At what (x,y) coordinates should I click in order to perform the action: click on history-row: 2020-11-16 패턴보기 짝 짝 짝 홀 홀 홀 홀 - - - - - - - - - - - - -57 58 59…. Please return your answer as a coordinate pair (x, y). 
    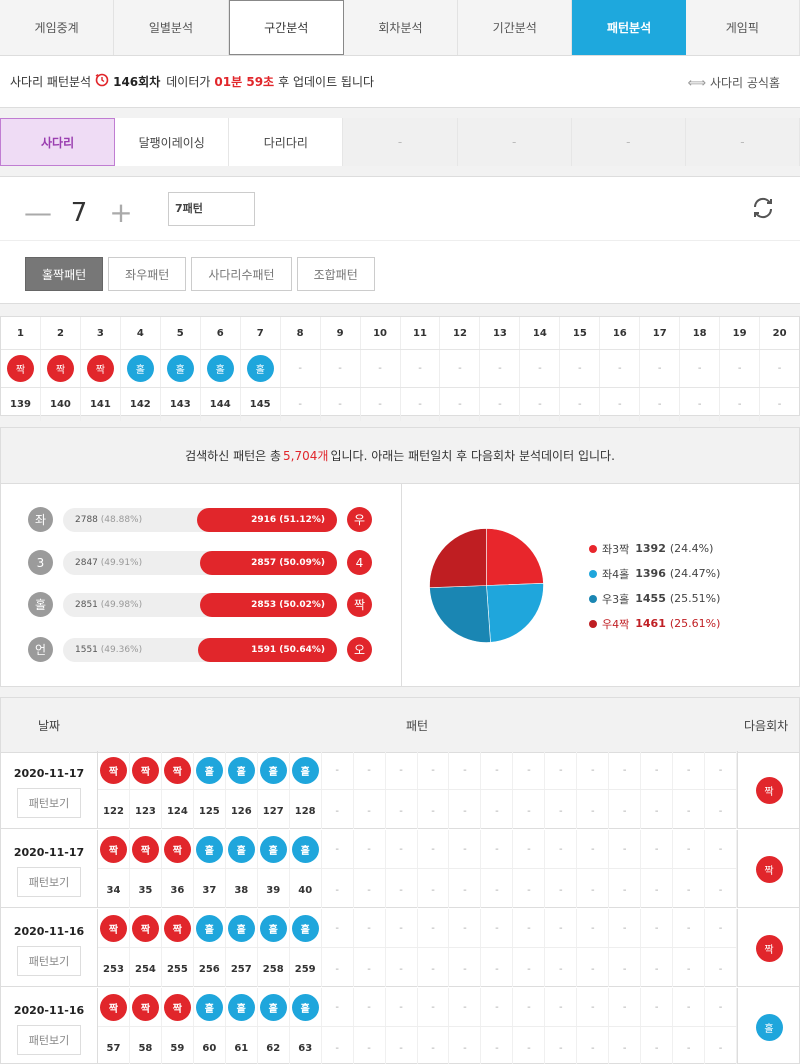
    Looking at the image, I should click on (400, 1026).